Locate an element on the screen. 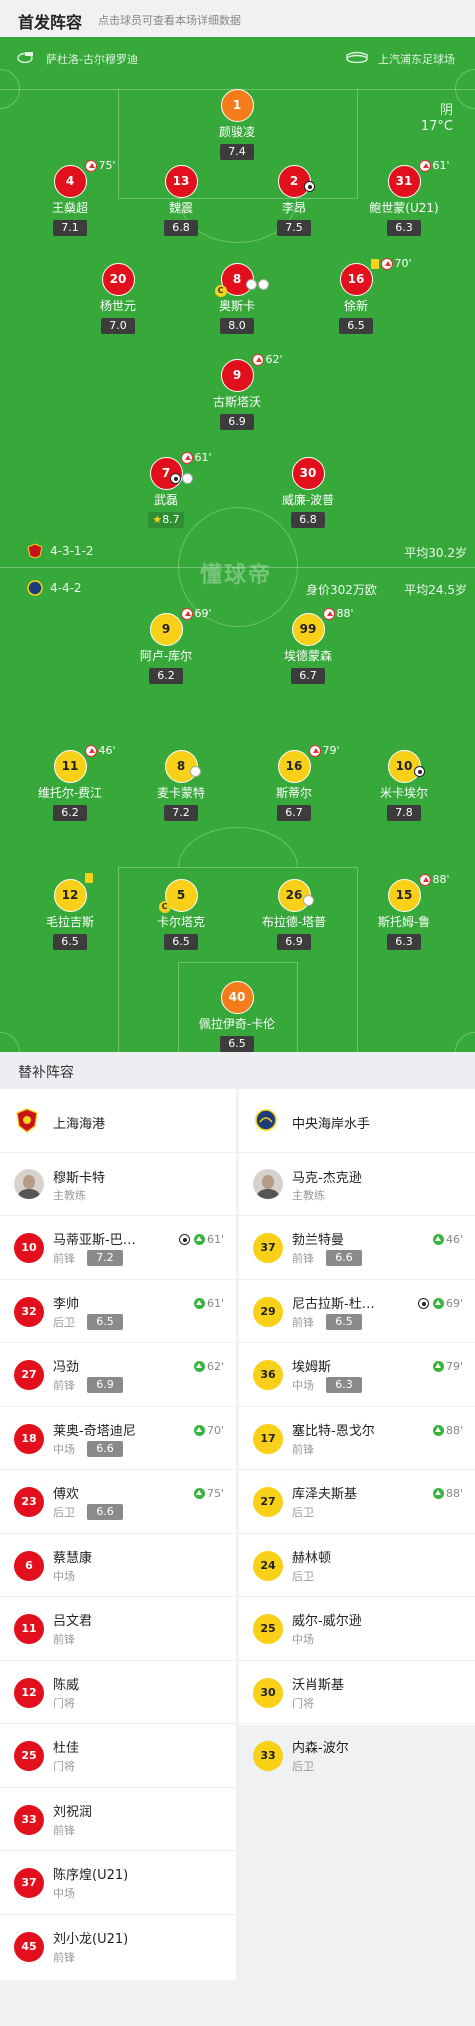  sub-player-row: 25 杜佳 门将 is located at coordinates (118, 1756).